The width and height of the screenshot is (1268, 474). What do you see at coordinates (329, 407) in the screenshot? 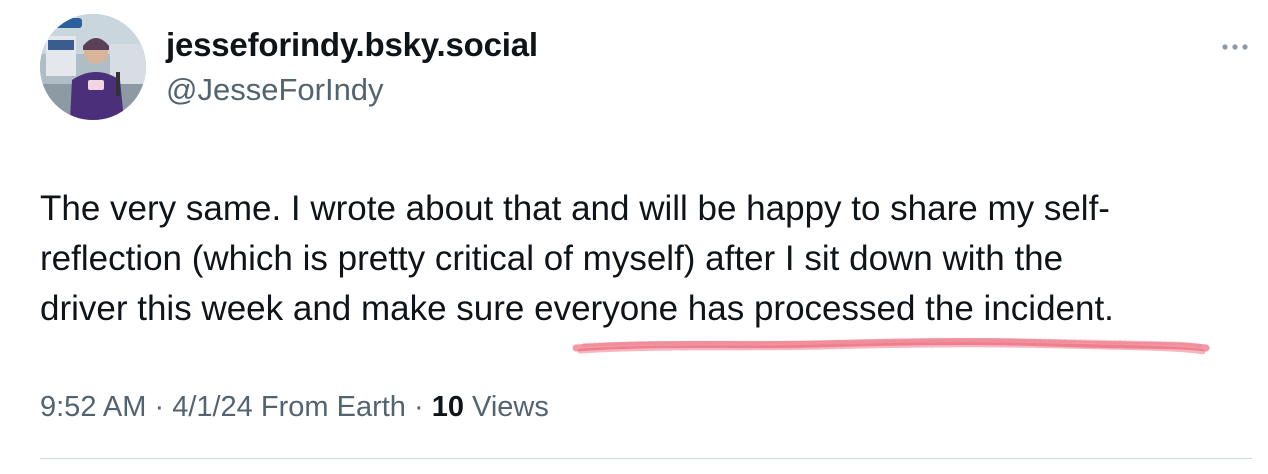
I see `tweet-source: From Earth` at bounding box center [329, 407].